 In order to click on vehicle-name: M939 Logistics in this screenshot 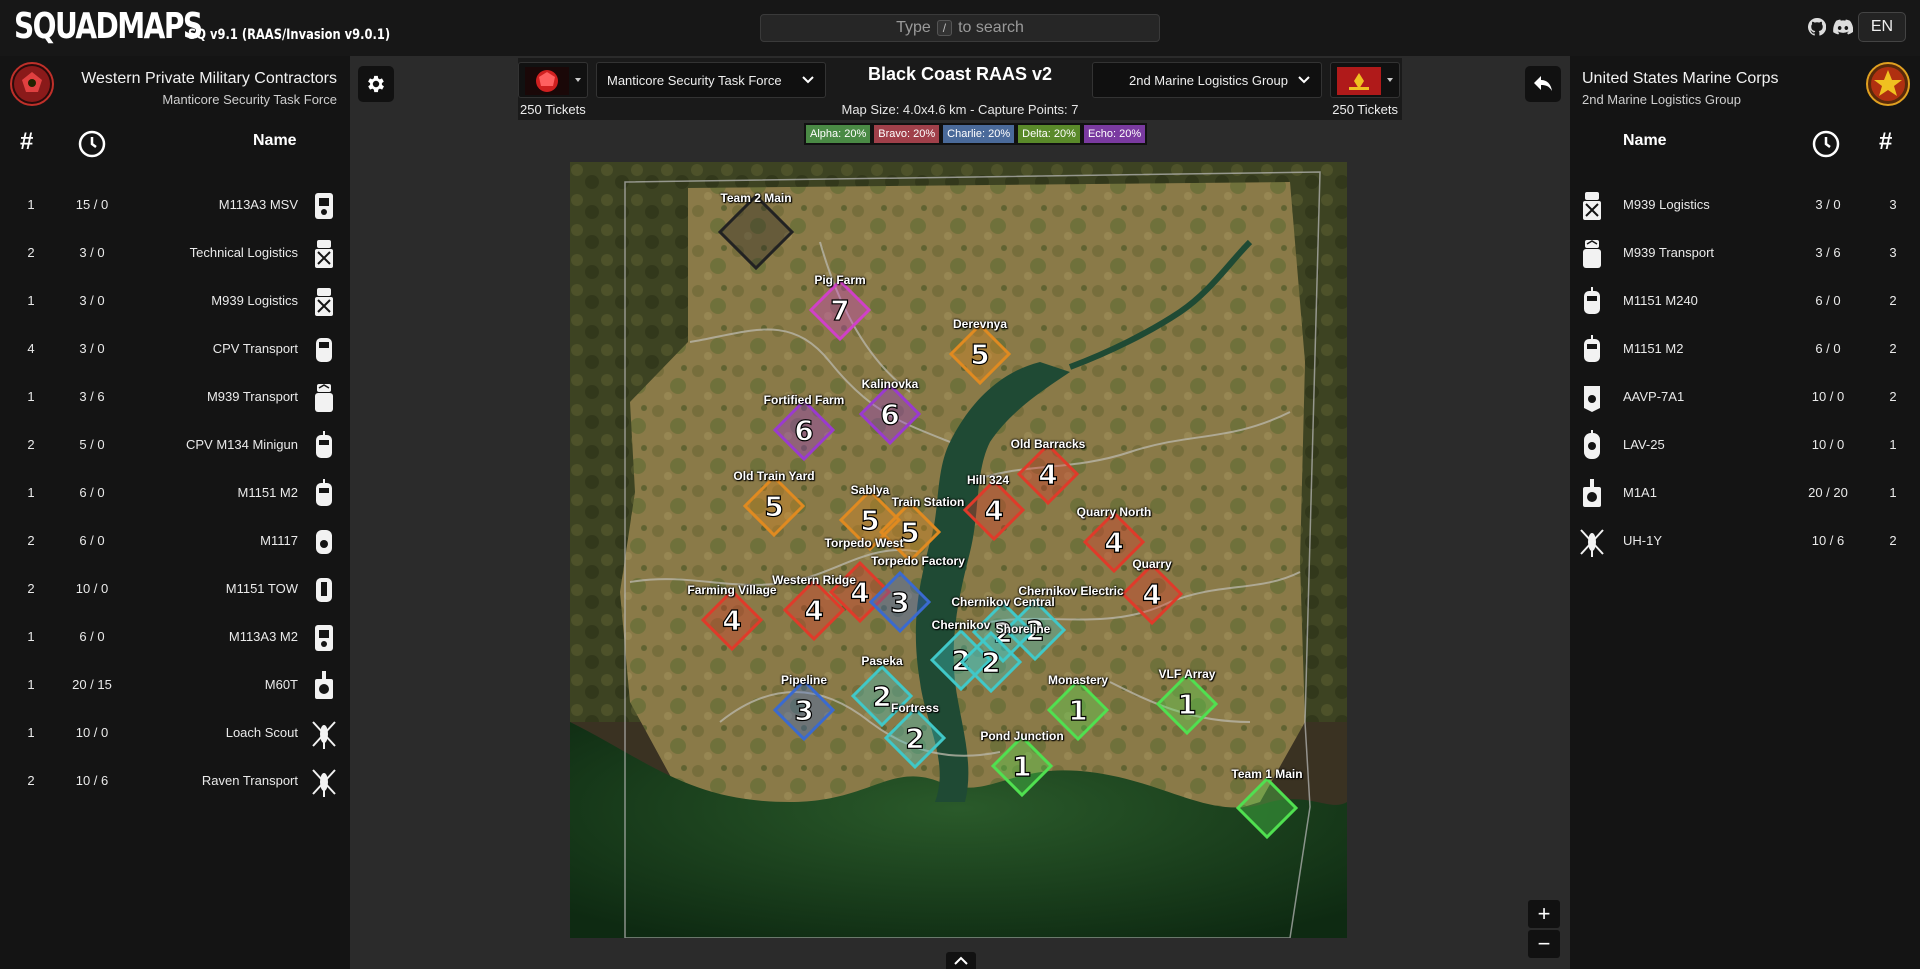, I will do `click(1666, 204)`.